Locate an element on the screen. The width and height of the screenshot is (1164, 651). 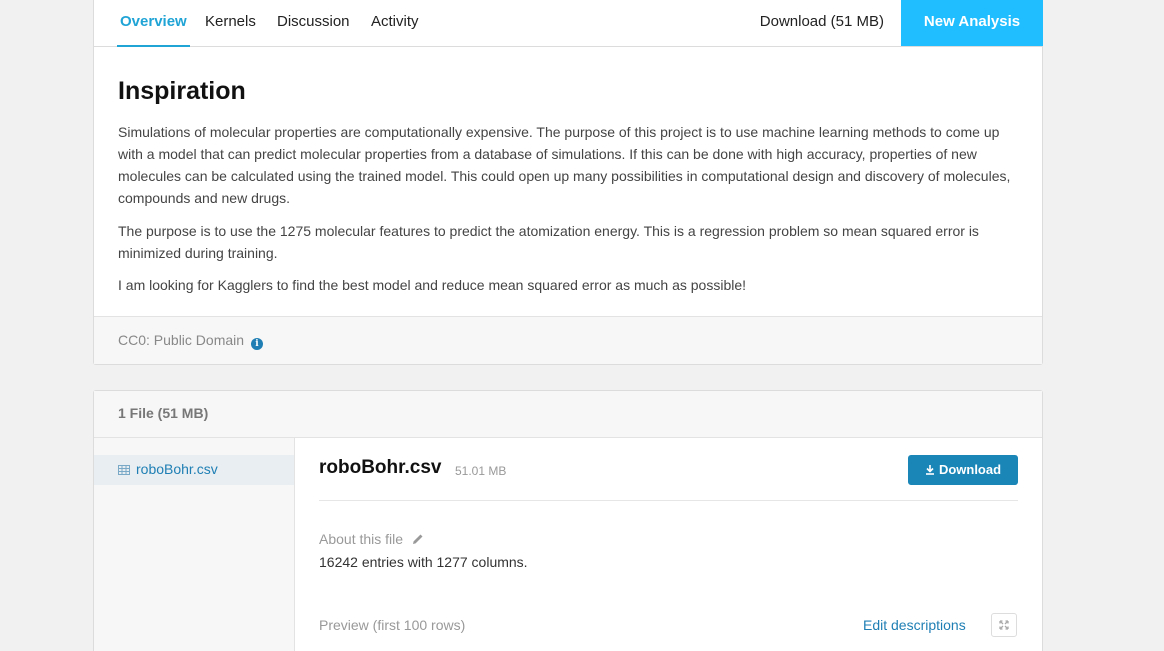
info-icon: i is located at coordinates (256, 344).